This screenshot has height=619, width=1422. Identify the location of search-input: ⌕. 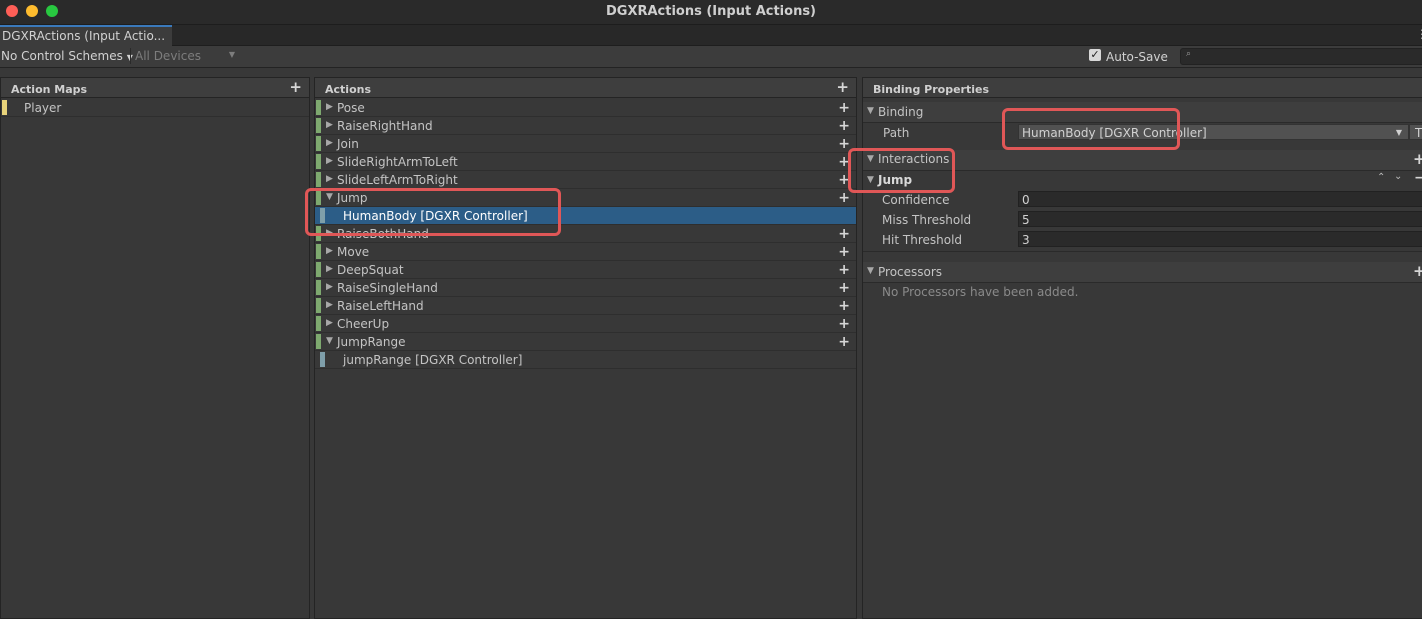
(1301, 56).